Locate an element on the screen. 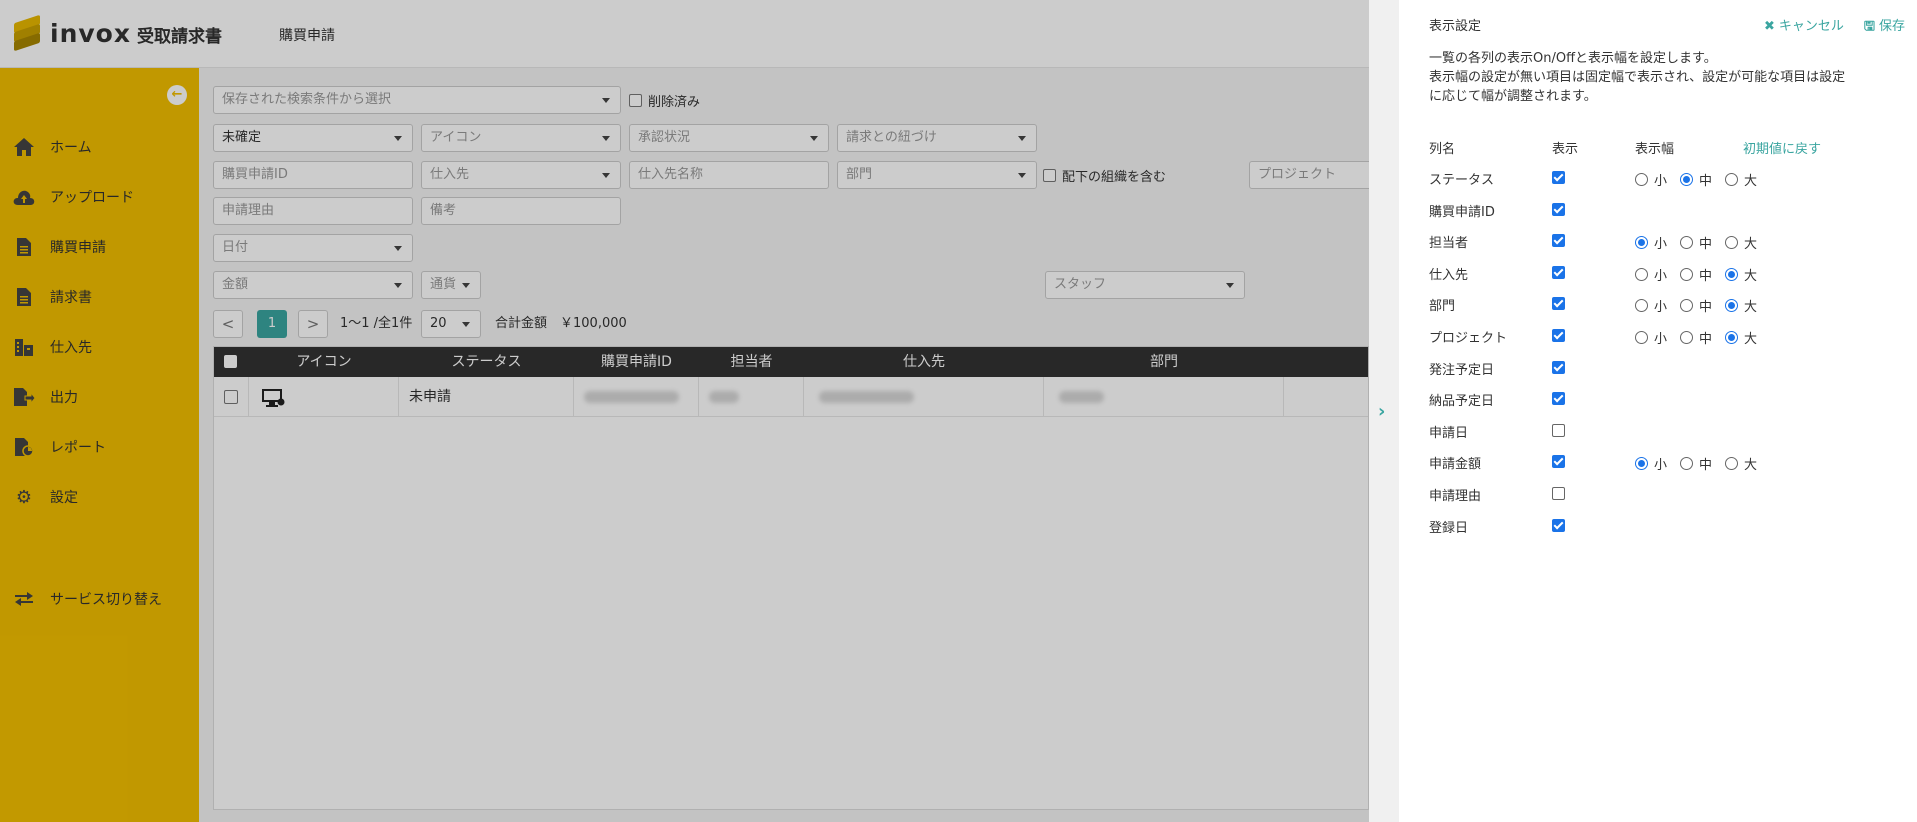 The image size is (1917, 822). column-setting-name: 申請理由 is located at coordinates (1455, 496).